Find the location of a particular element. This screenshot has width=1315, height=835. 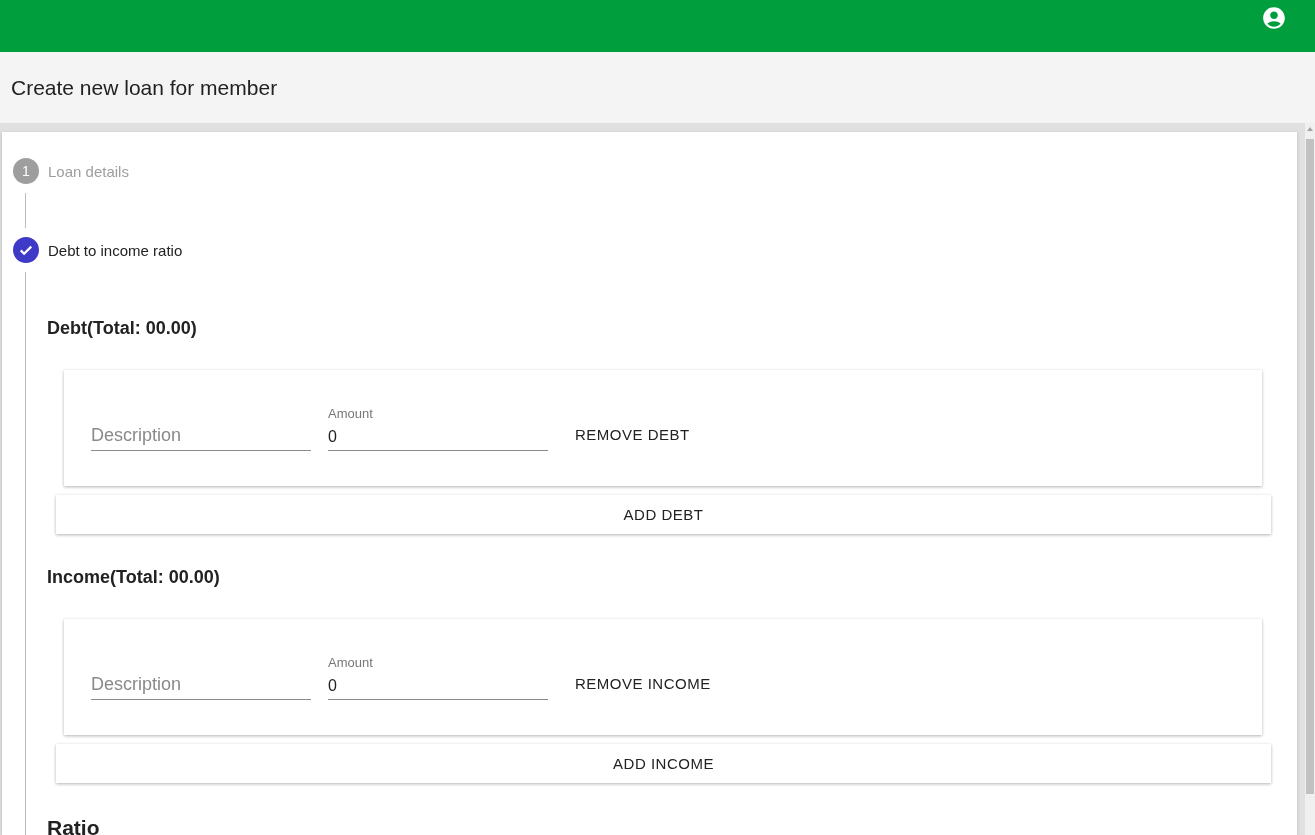

add-button: ADD INCOME is located at coordinates (663, 763).